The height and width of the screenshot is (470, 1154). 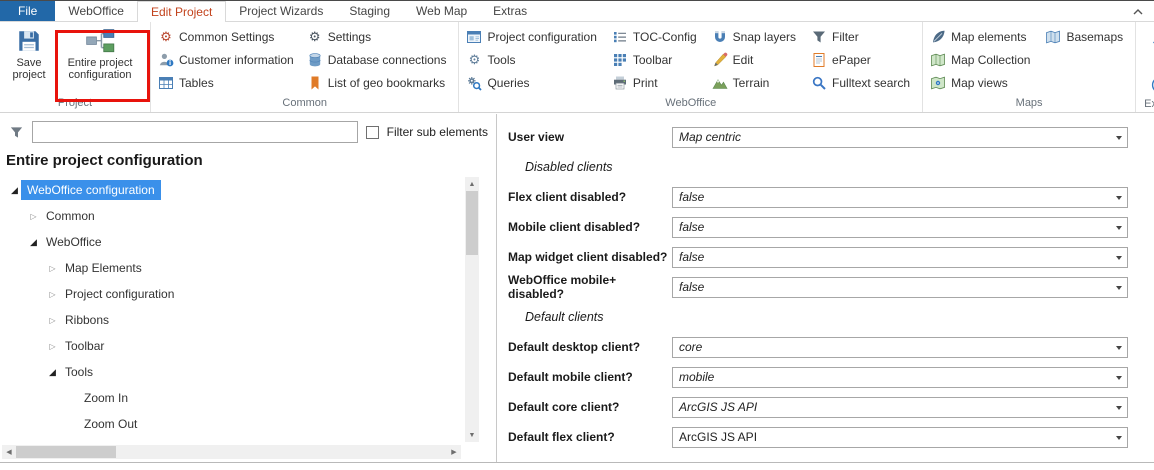 What do you see at coordinates (441, 11) in the screenshot?
I see `tab-web-map: Web Map` at bounding box center [441, 11].